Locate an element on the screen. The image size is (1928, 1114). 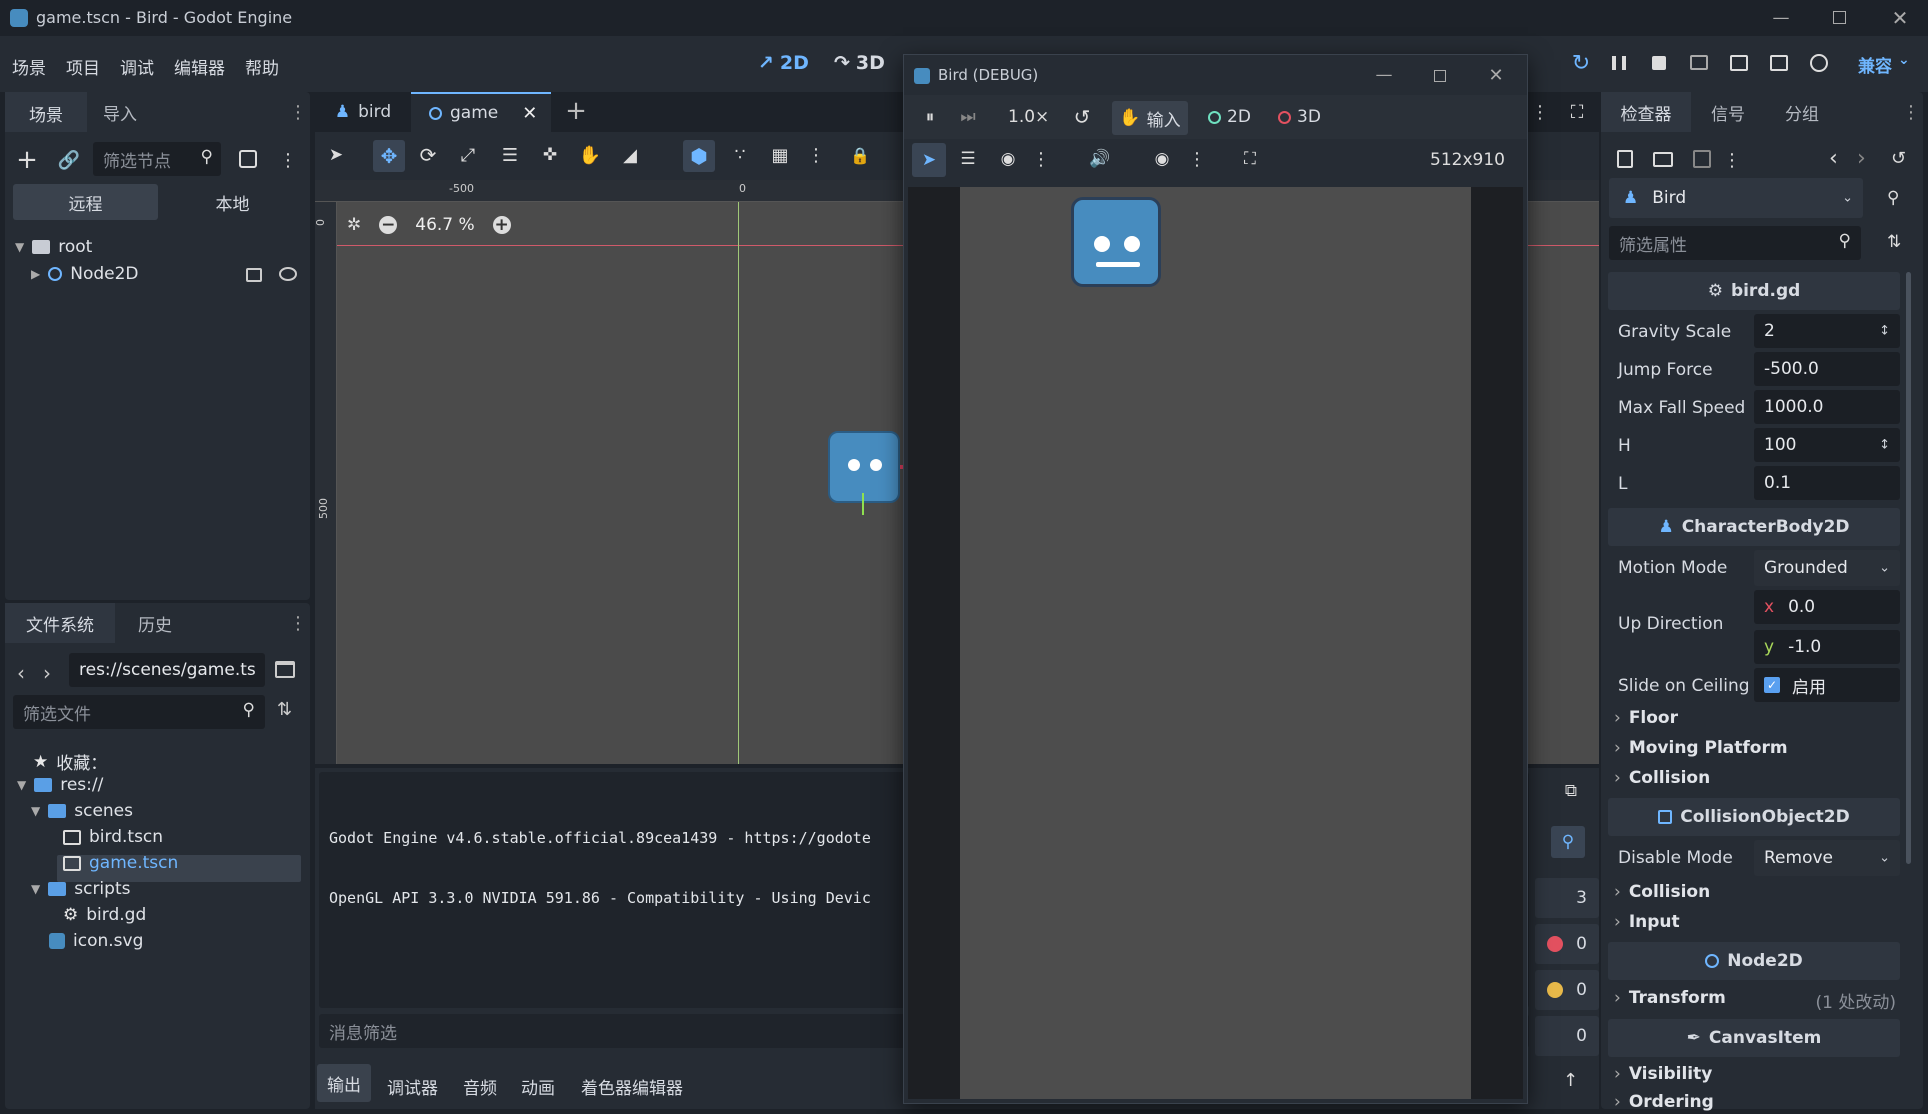
tab-inspector: 检查器 is located at coordinates (1646, 112).